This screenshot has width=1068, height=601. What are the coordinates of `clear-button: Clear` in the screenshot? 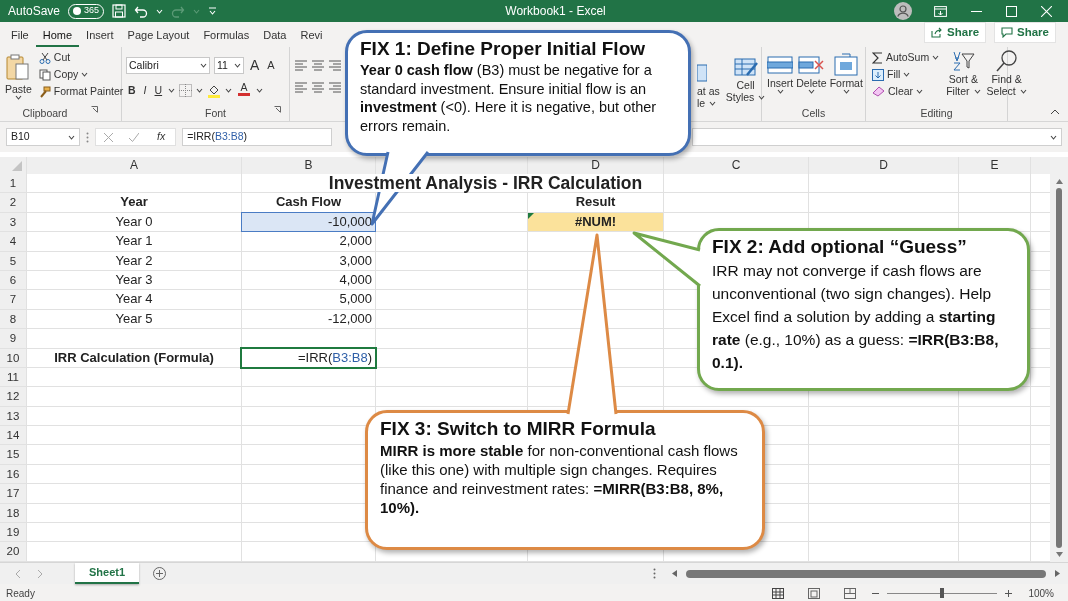 It's located at (906, 91).